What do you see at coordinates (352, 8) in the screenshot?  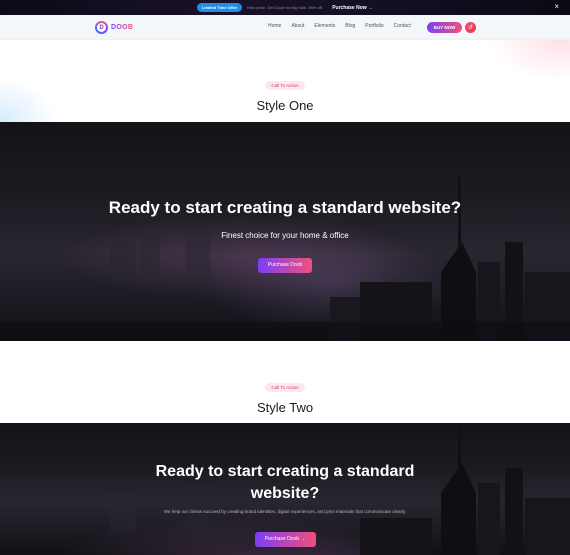 I see `purchase-now-link: Purchase Now →` at bounding box center [352, 8].